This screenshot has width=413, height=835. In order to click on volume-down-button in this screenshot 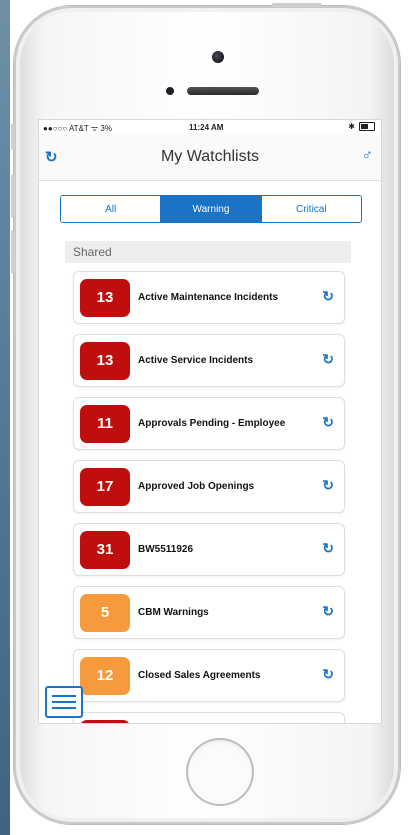, I will do `click(13, 252)`.